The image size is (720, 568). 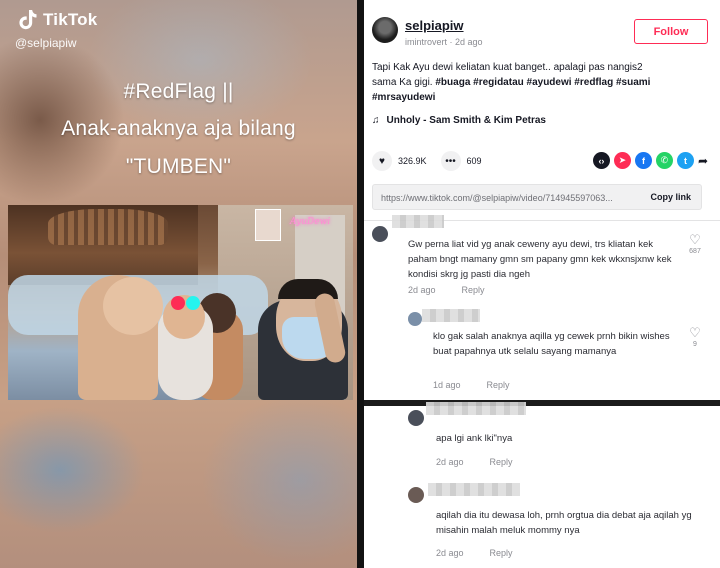 What do you see at coordinates (412, 161) in the screenshot?
I see `like-count: 326.9K` at bounding box center [412, 161].